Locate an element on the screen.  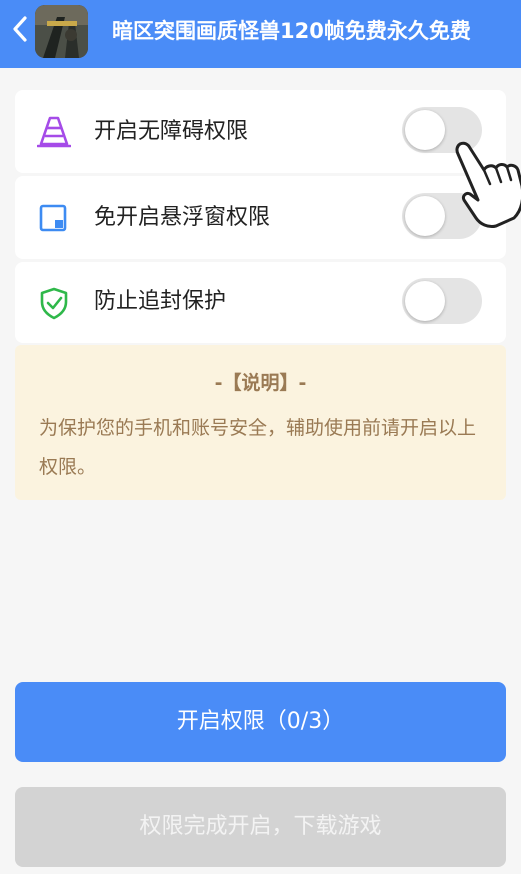
anti-ban-toggle is located at coordinates (442, 301).